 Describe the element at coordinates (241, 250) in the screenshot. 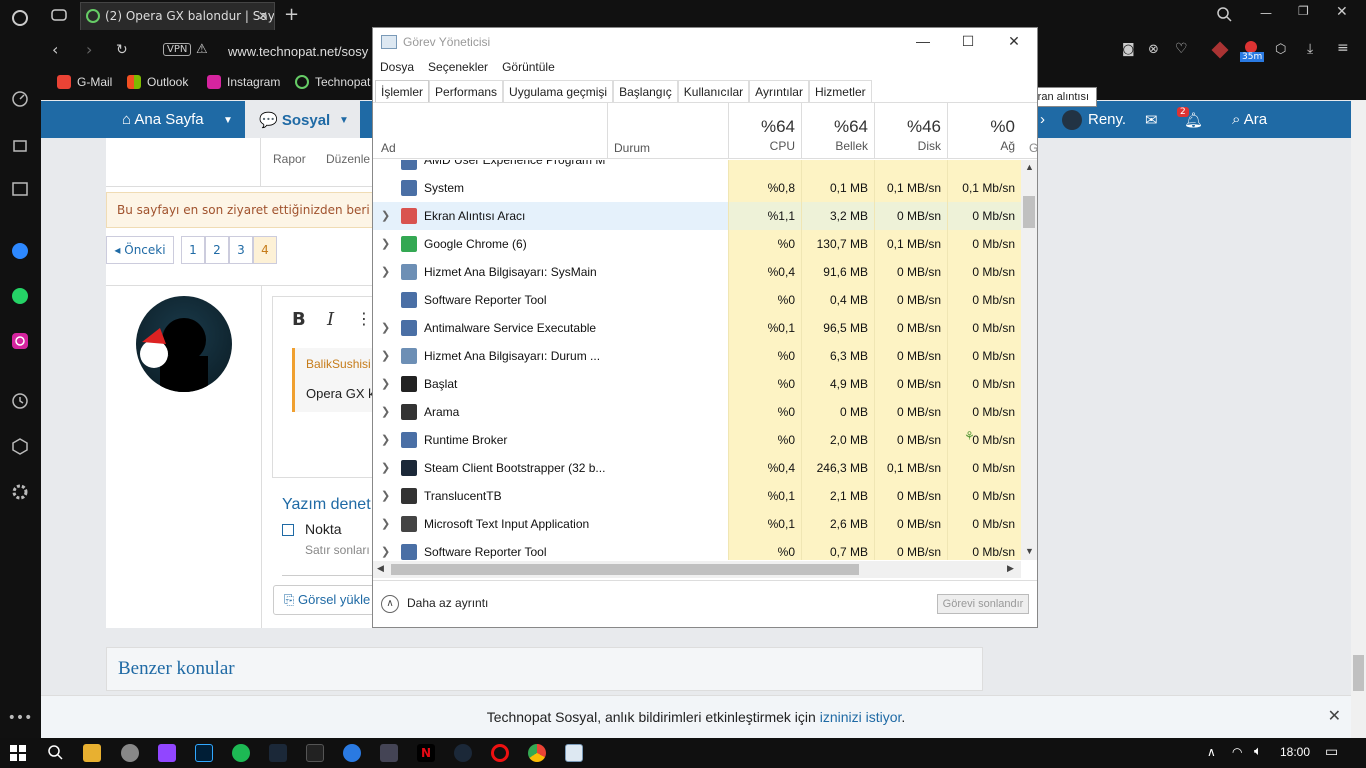

I see `page-3: 3` at that location.